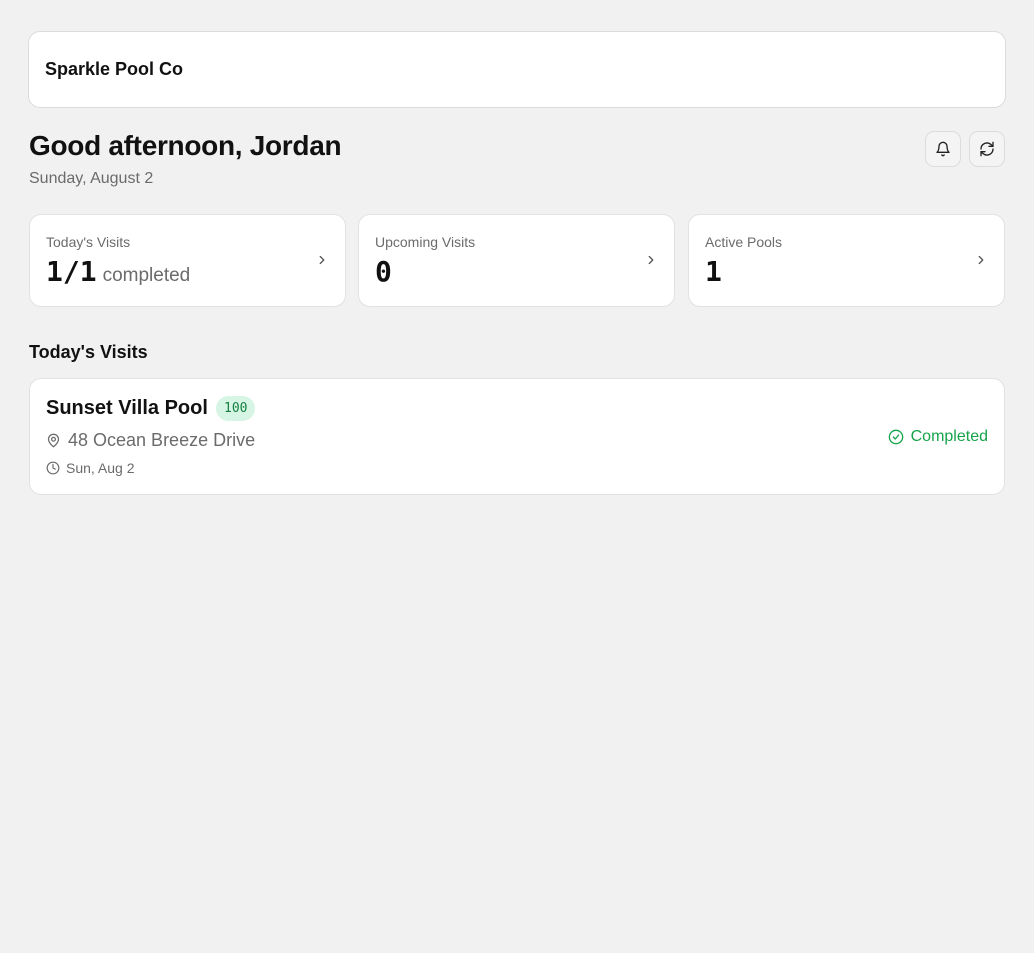 Image resolution: width=1034 pixels, height=953 pixels. Describe the element at coordinates (517, 69) in the screenshot. I see `app-header: Sparkle Pool Co` at that location.